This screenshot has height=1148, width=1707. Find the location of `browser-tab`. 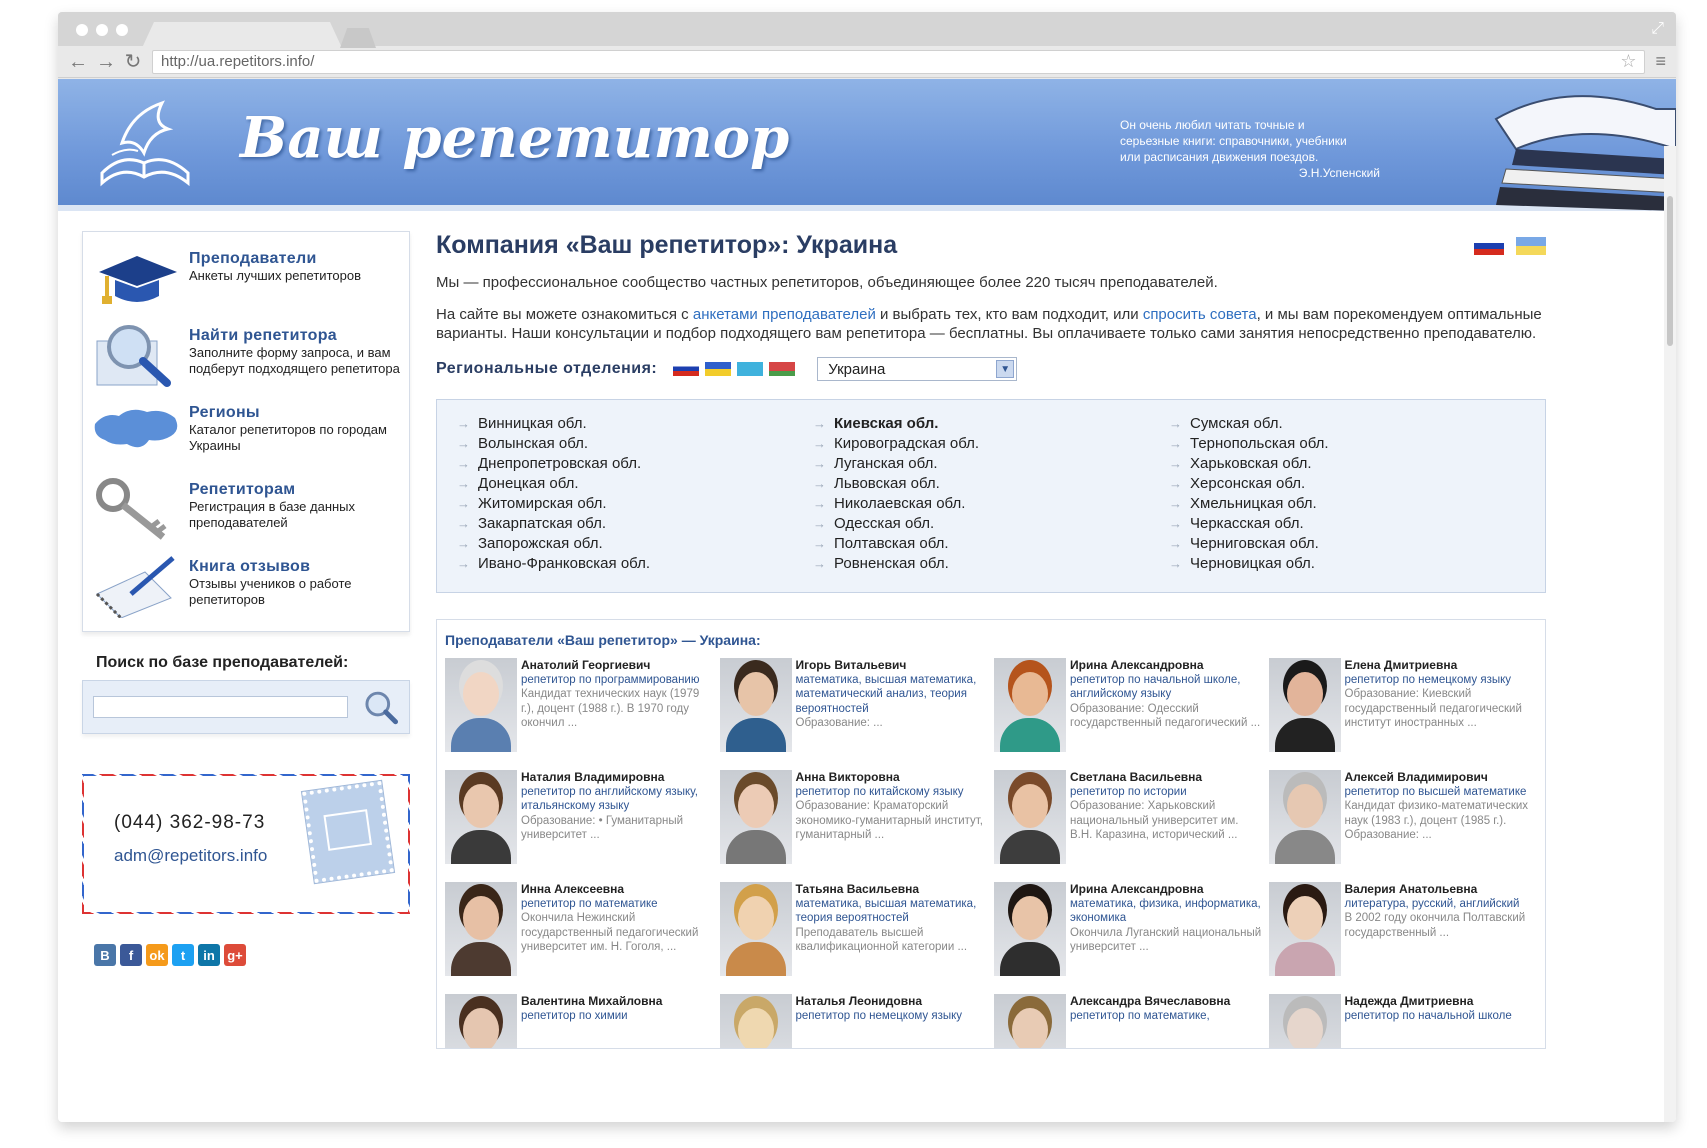

browser-tab is located at coordinates (242, 35).